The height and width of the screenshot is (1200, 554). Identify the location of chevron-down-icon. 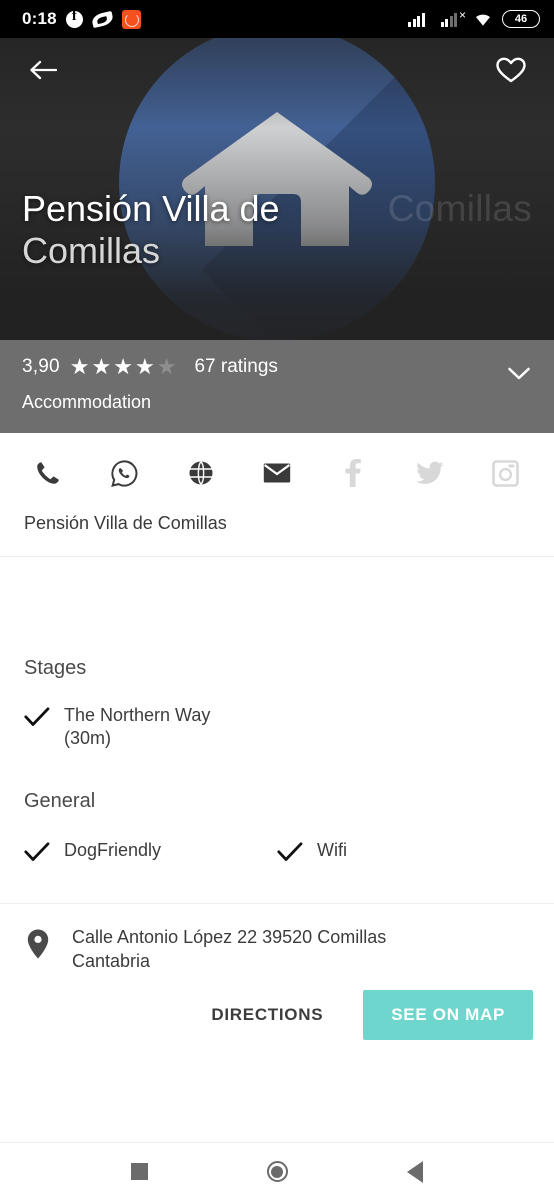
(519, 373).